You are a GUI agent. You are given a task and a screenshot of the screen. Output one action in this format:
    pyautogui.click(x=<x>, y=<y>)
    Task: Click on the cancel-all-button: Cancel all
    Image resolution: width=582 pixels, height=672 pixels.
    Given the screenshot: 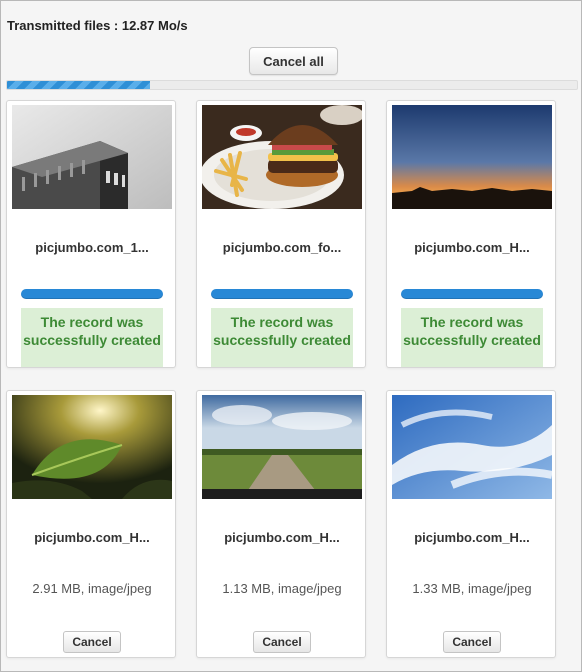 What is the action you would take?
    pyautogui.click(x=293, y=61)
    